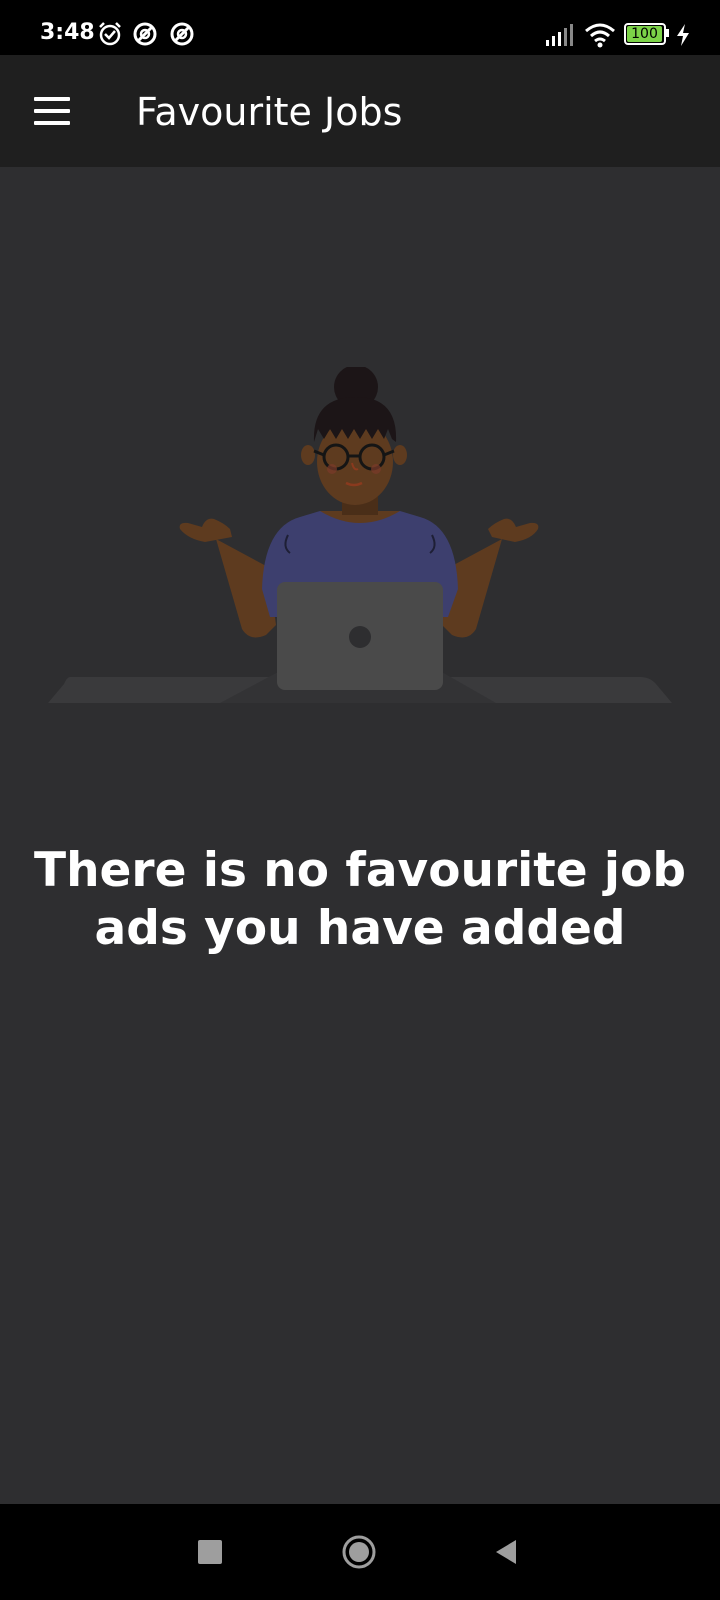  I want to click on signal-icon, so click(559, 35).